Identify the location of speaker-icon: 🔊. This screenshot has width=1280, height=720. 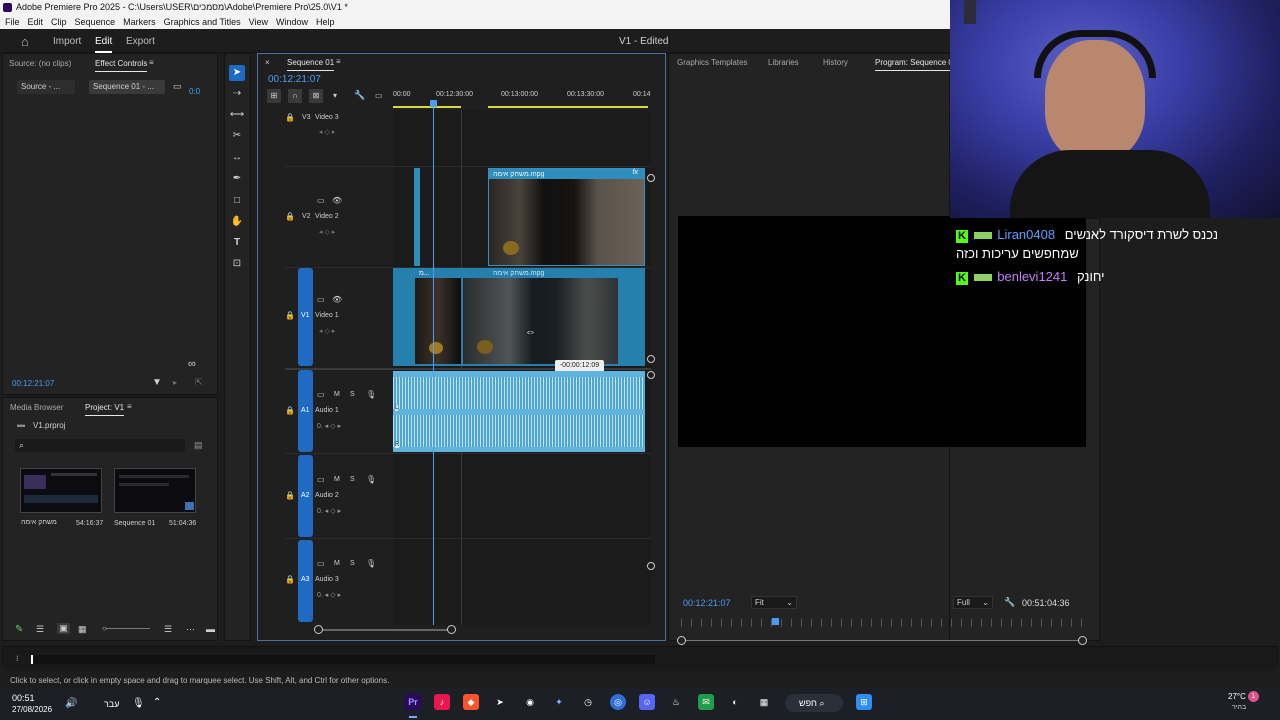
(71, 703).